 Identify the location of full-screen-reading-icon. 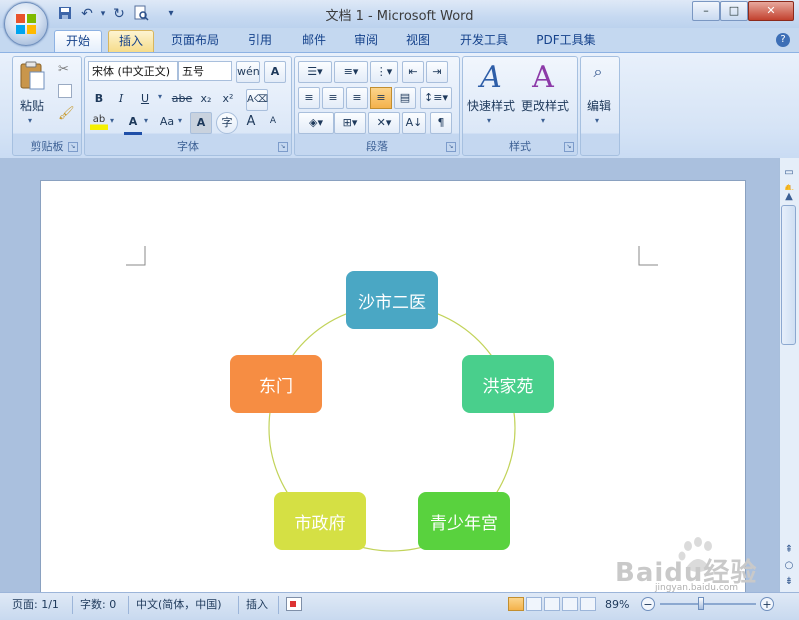
(534, 604).